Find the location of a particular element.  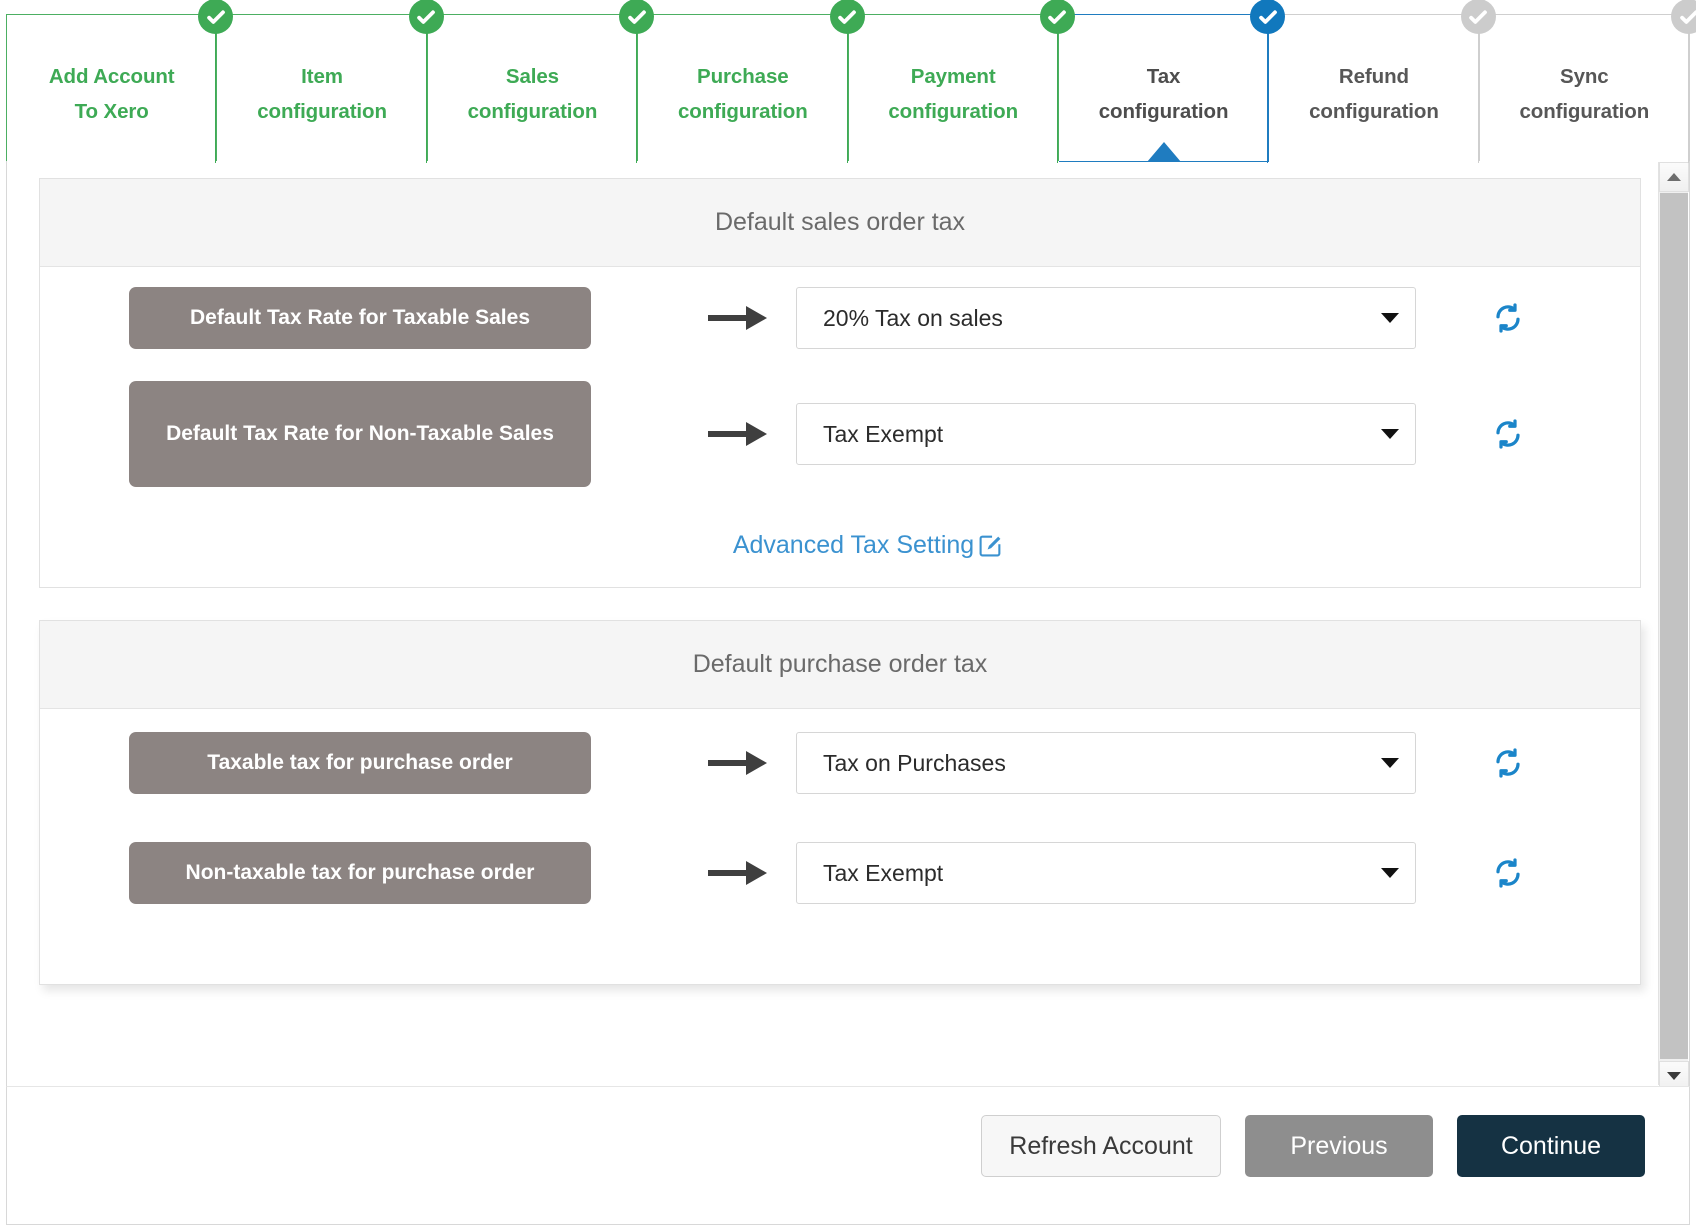

step-sync-configuration: Sync configuration is located at coordinates (1587, 81).